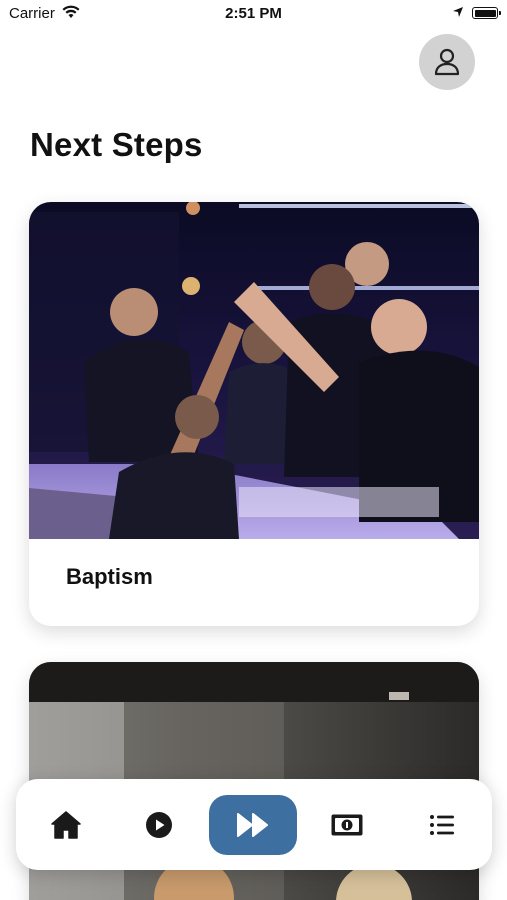  I want to click on money-icon, so click(347, 825).